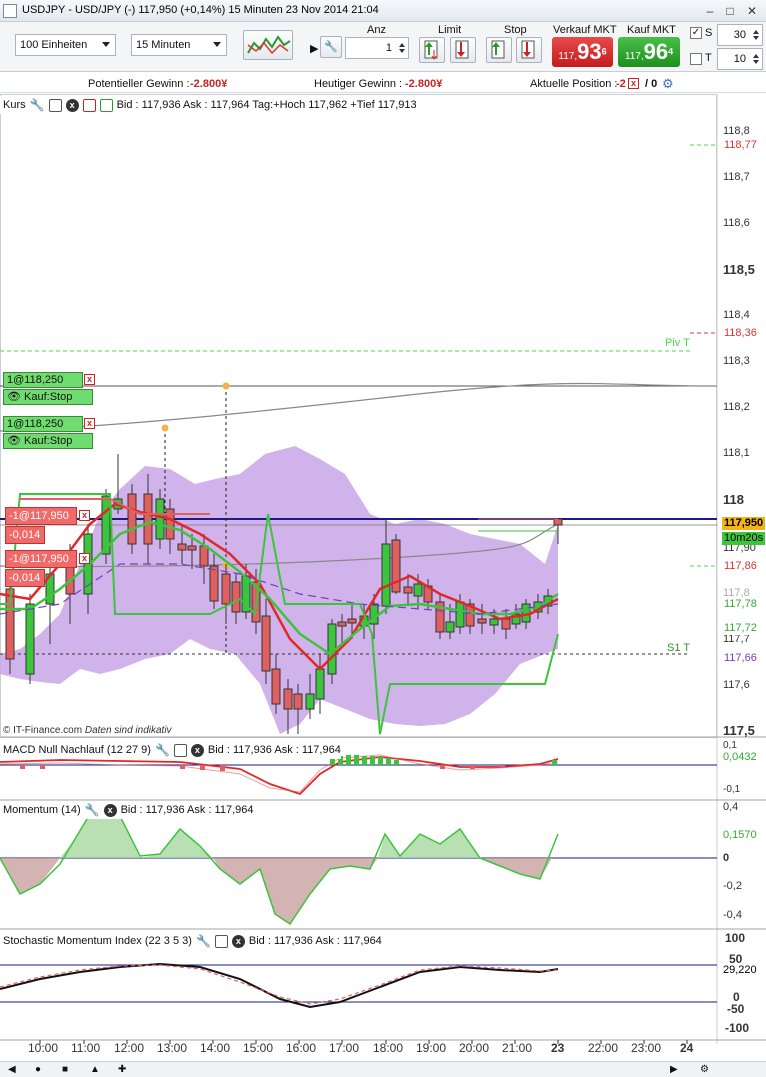 Image resolution: width=766 pixels, height=1077 pixels. What do you see at coordinates (736, 361) in the screenshot?
I see `price-axis-label: 118,3` at bounding box center [736, 361].